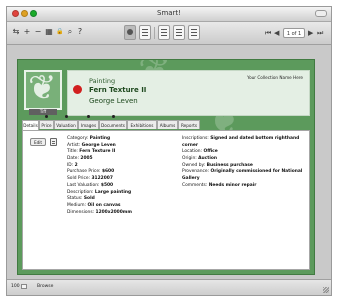 The width and height of the screenshot is (340, 302). I want to click on edit-button: Edit, so click(38, 142).